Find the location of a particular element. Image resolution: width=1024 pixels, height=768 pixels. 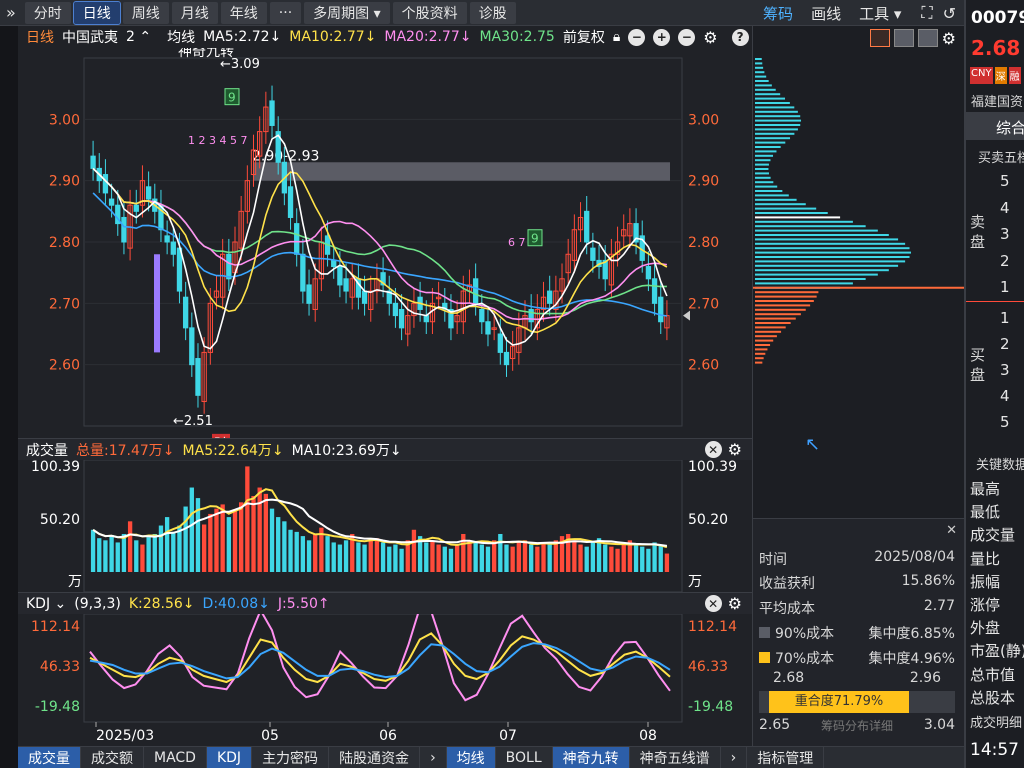

close-kdj-icon: ✕ is located at coordinates (713, 603).